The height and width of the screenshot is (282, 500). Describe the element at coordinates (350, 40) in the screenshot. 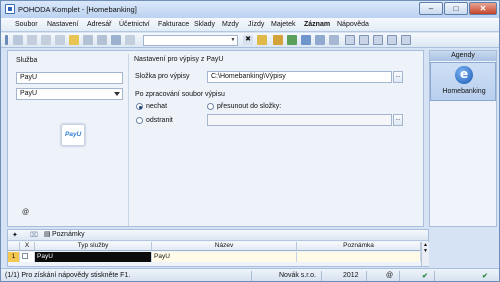

I see `toolbar-window-icon` at that location.